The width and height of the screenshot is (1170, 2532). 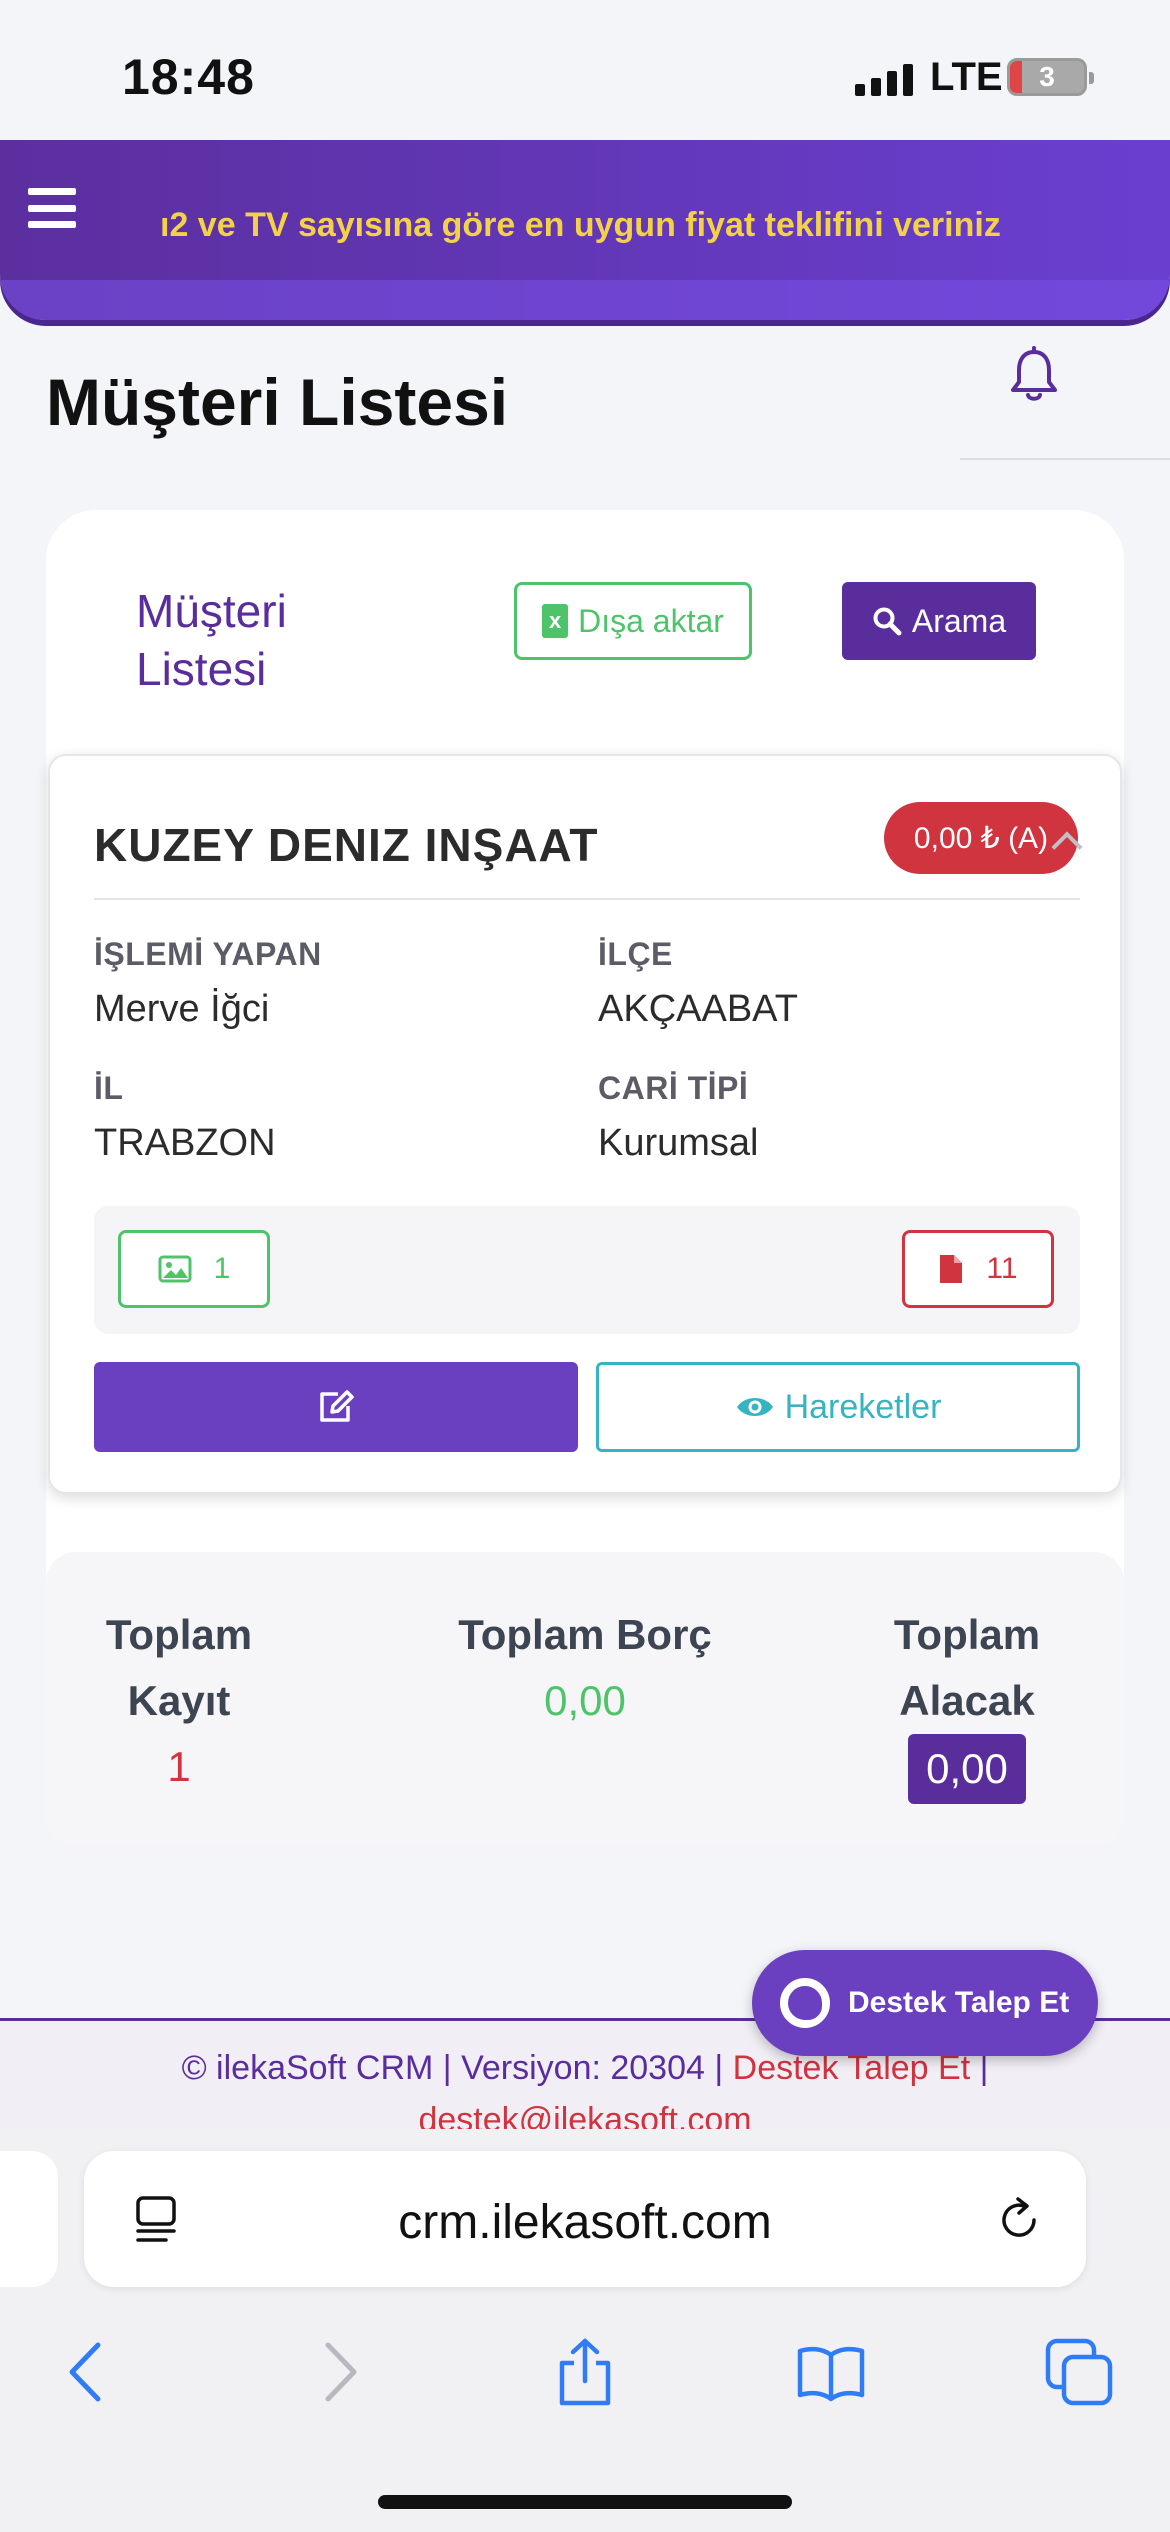 I want to click on field-label-city: İL, so click(x=109, y=1088).